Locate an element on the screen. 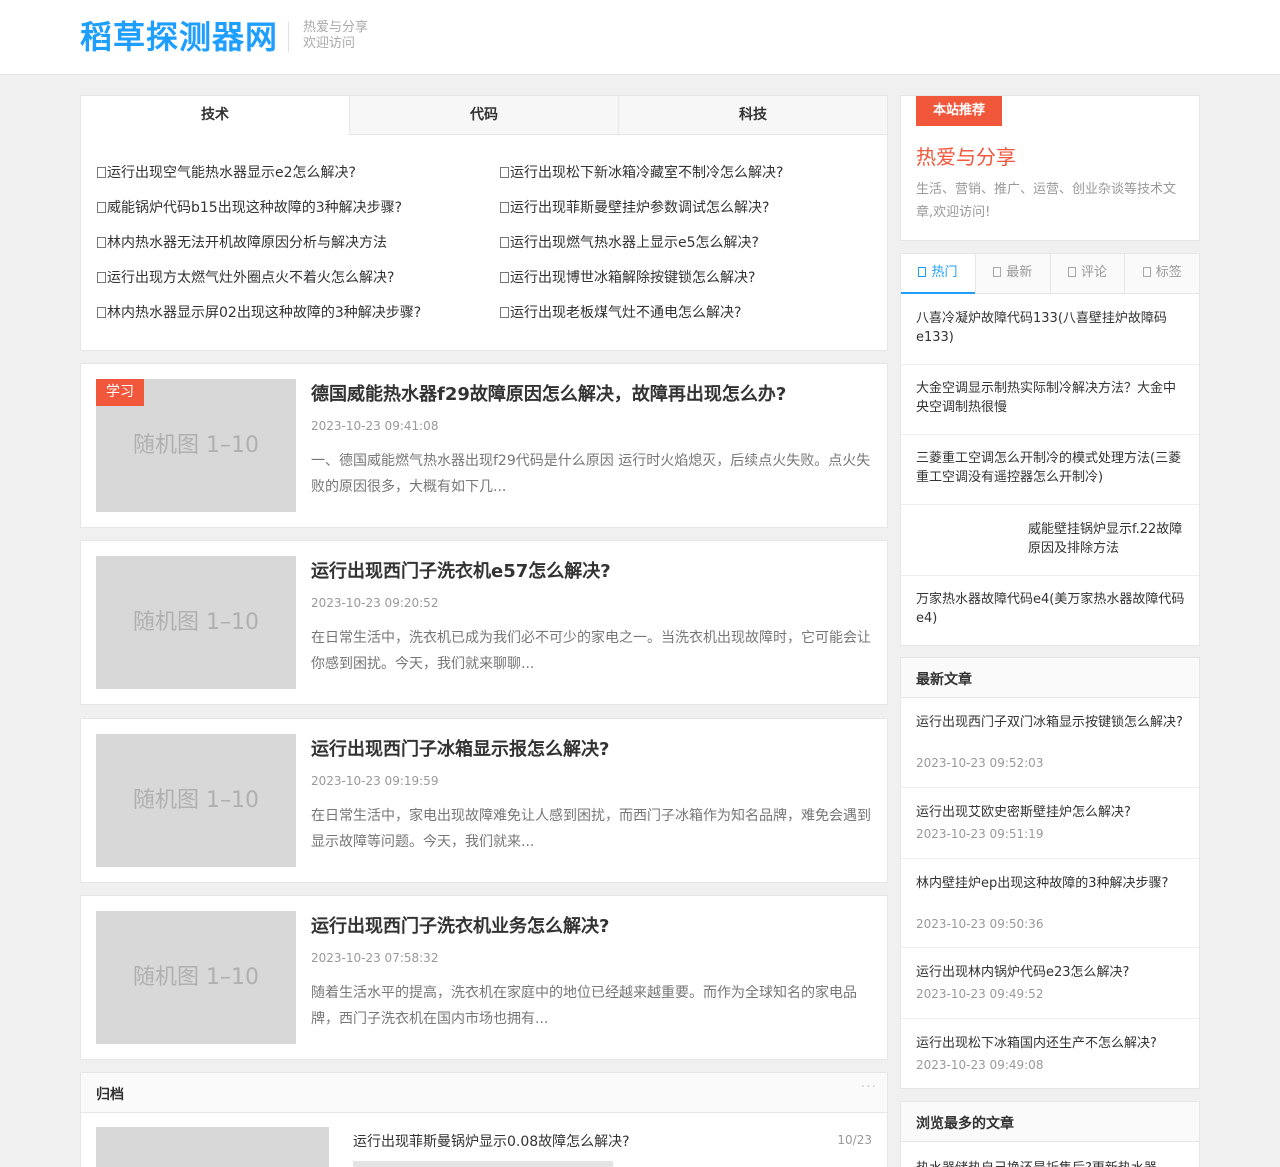  tab-article-link: 运行出现老板煤气灶不通电怎么解决? is located at coordinates (686, 313).